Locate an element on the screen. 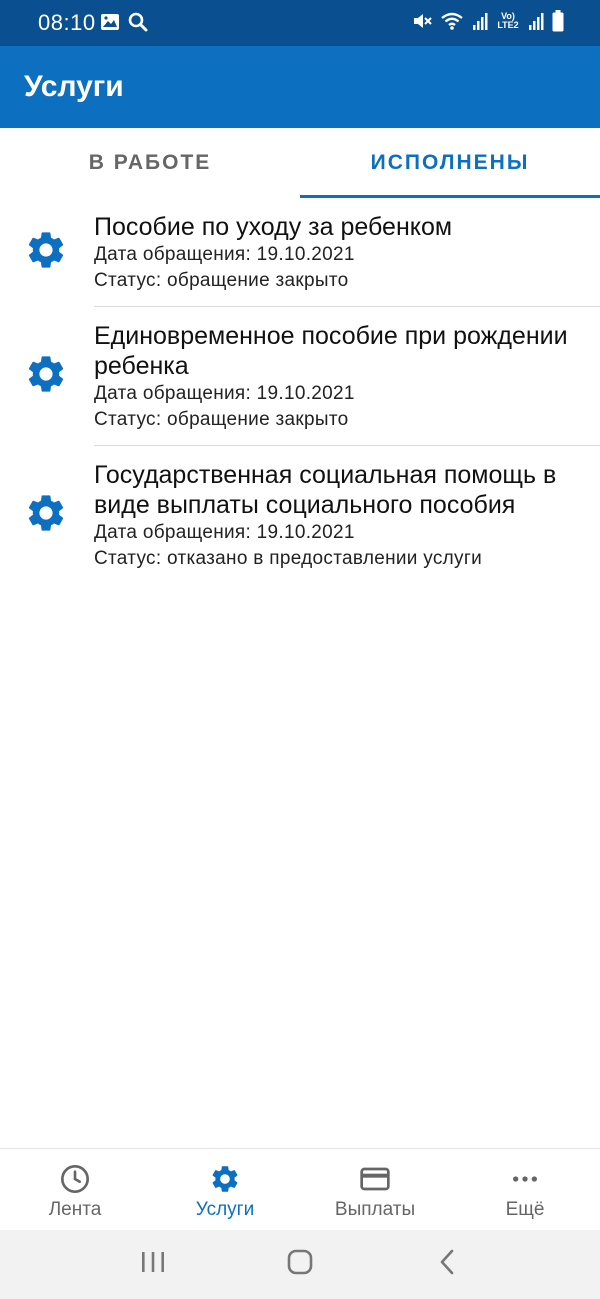 The width and height of the screenshot is (600, 1299). back-icon is located at coordinates (447, 1264).